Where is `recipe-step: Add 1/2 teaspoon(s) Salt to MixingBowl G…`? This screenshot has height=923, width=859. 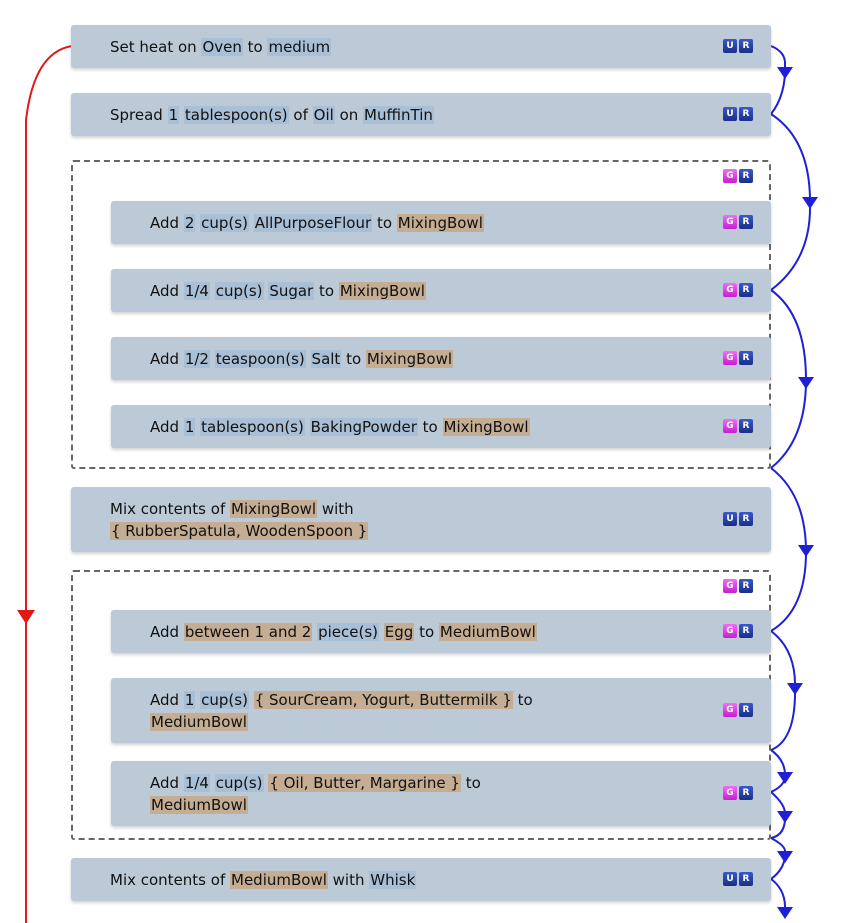
recipe-step: Add 1/2 teaspoon(s) Salt to MixingBowl G… is located at coordinates (441, 358).